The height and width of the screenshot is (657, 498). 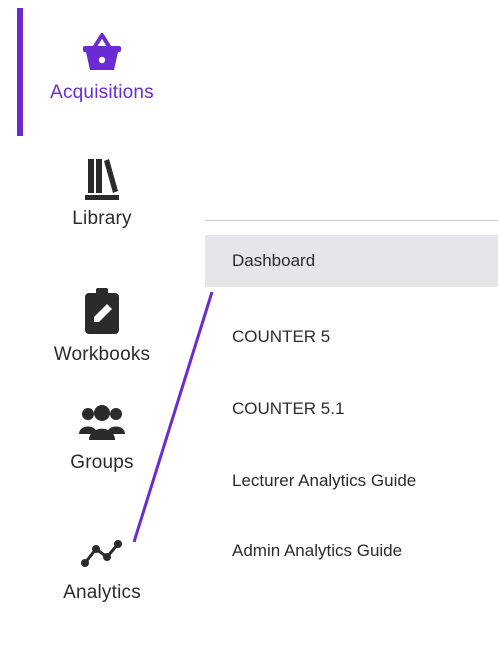 What do you see at coordinates (102, 51) in the screenshot?
I see `basket-icon` at bounding box center [102, 51].